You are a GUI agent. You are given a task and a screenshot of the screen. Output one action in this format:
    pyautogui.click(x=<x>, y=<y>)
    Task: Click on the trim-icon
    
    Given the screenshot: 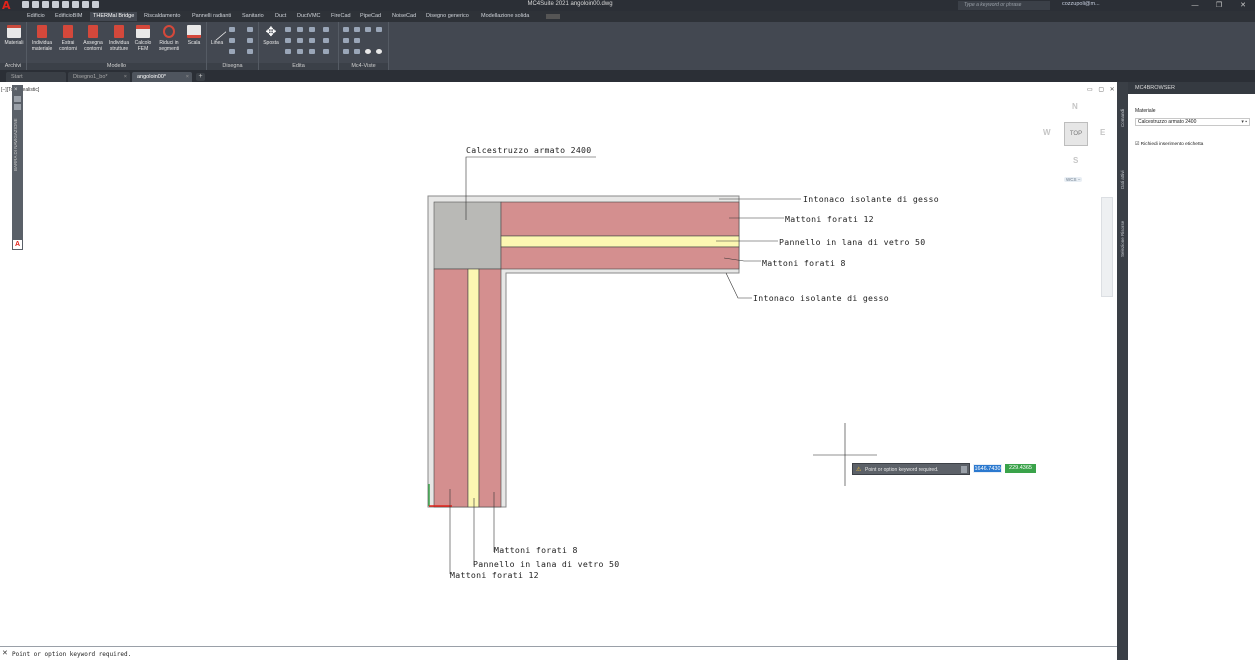 What is the action you would take?
    pyautogui.click(x=312, y=29)
    